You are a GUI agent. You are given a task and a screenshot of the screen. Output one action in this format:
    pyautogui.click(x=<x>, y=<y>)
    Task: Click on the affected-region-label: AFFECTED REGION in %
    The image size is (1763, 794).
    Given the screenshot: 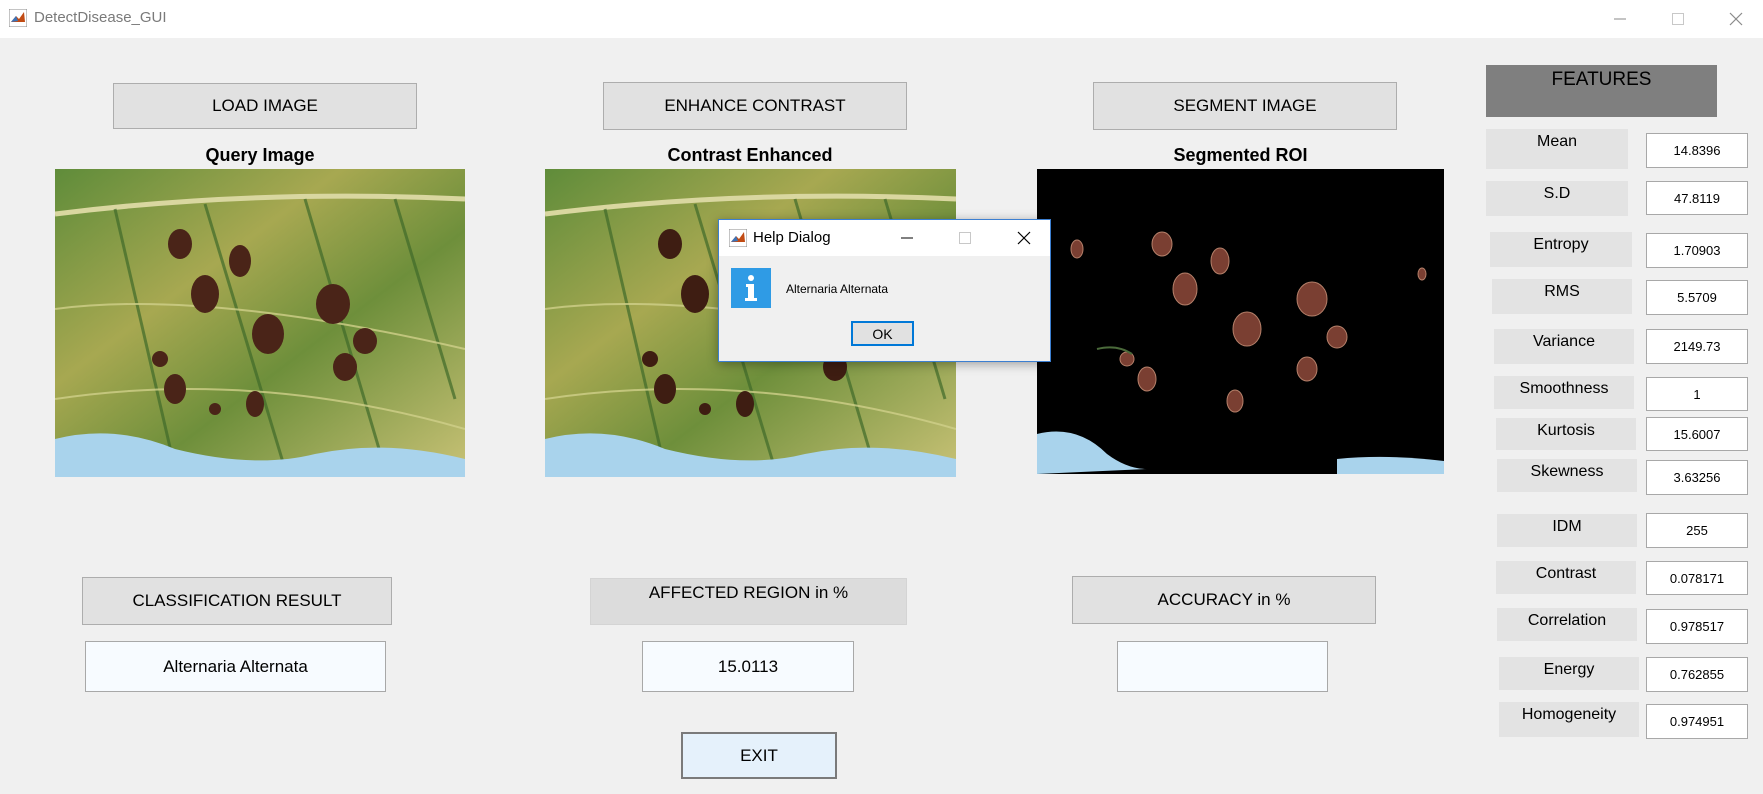 What is the action you would take?
    pyautogui.click(x=748, y=601)
    